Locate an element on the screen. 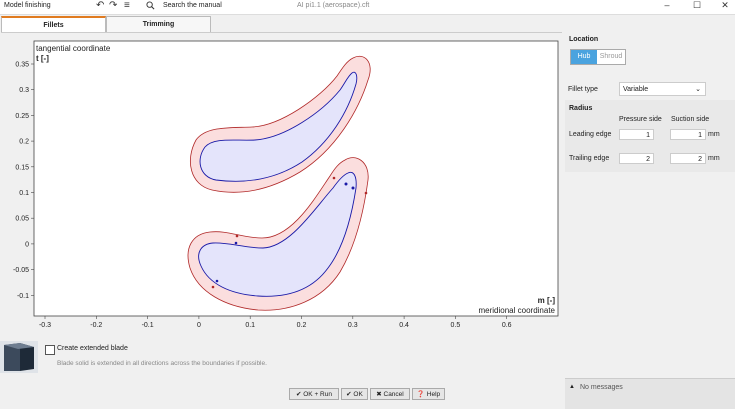 The image size is (735, 409). leading-suction-input: 1 is located at coordinates (688, 134).